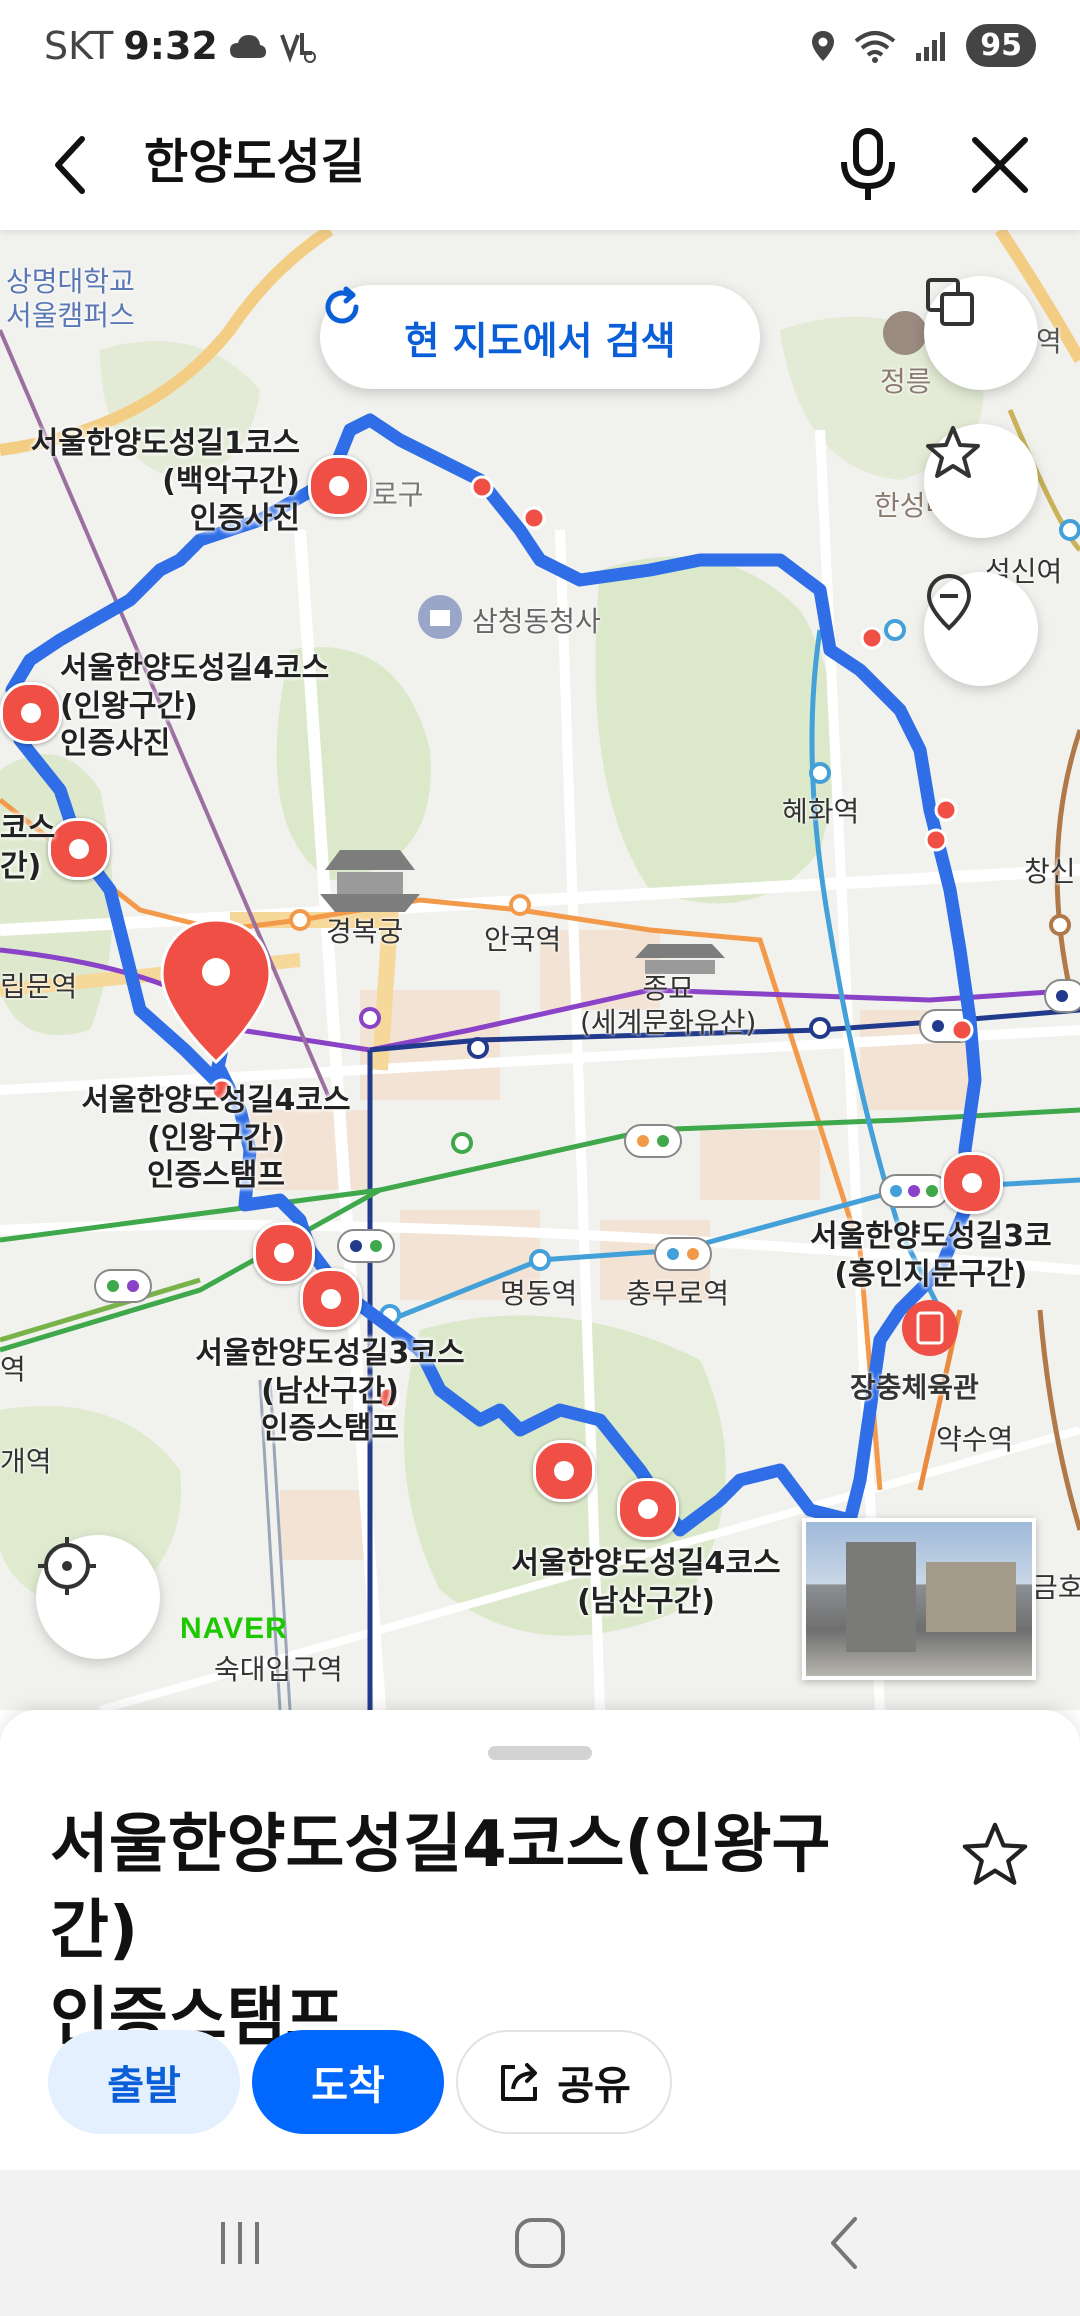 The height and width of the screenshot is (2316, 1080). Describe the element at coordinates (195, 706) in the screenshot. I see `pin-label-course4-photo: 서울한양도성길4코스 (인왕구간) 인증사진` at that location.